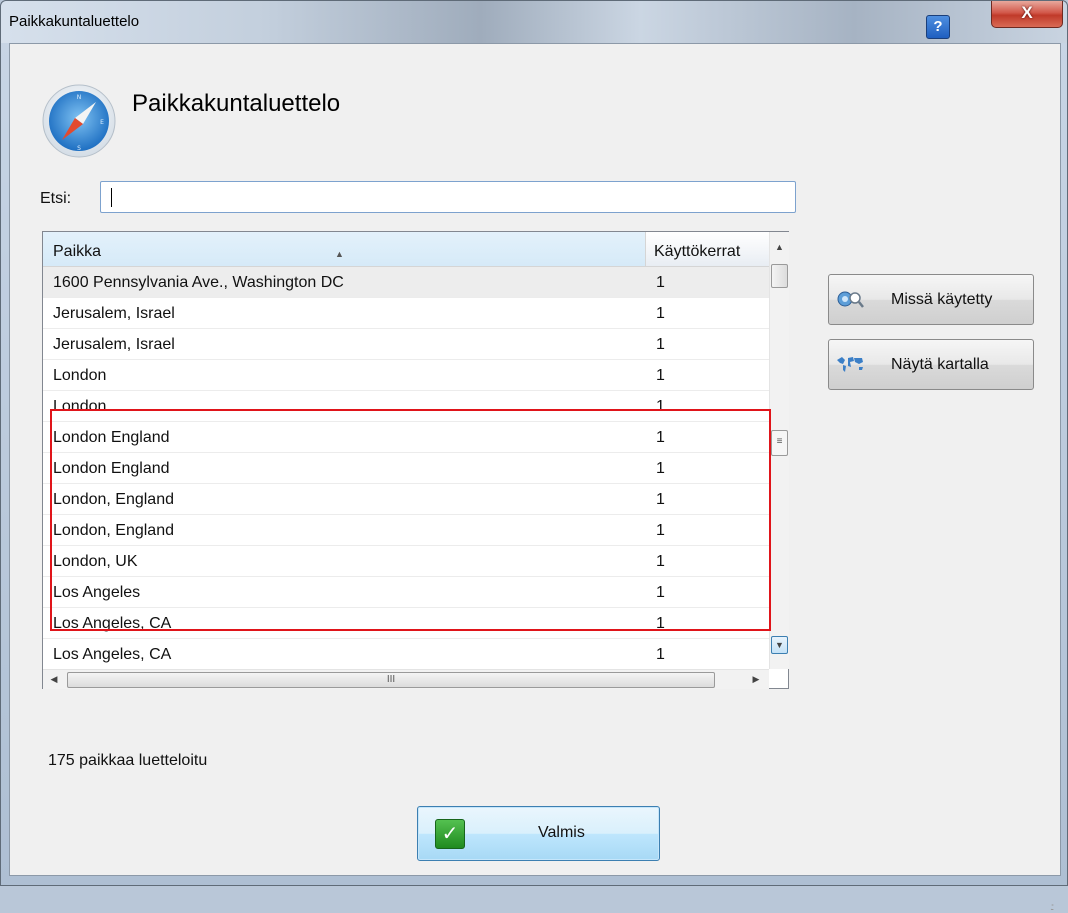 This screenshot has height=913, width=1068. I want to click on svg-text: S, so click(79, 148).